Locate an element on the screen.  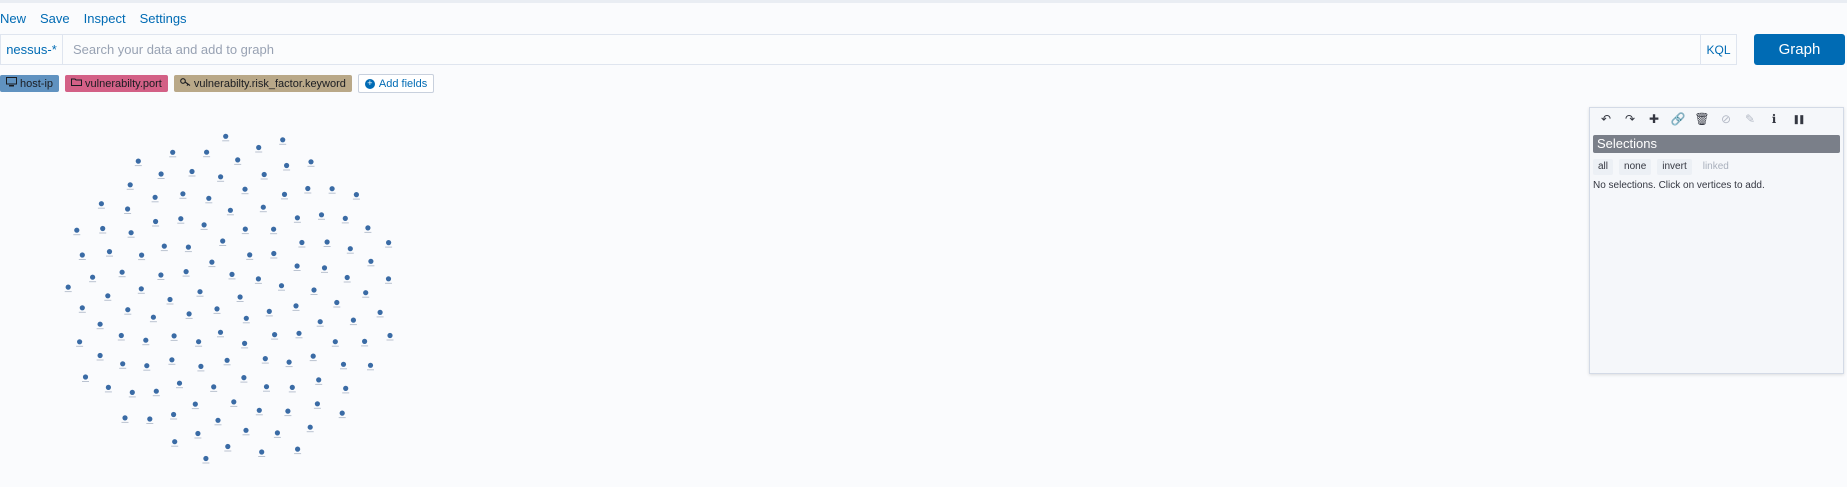
invert-selection-button: invert is located at coordinates (1674, 167).